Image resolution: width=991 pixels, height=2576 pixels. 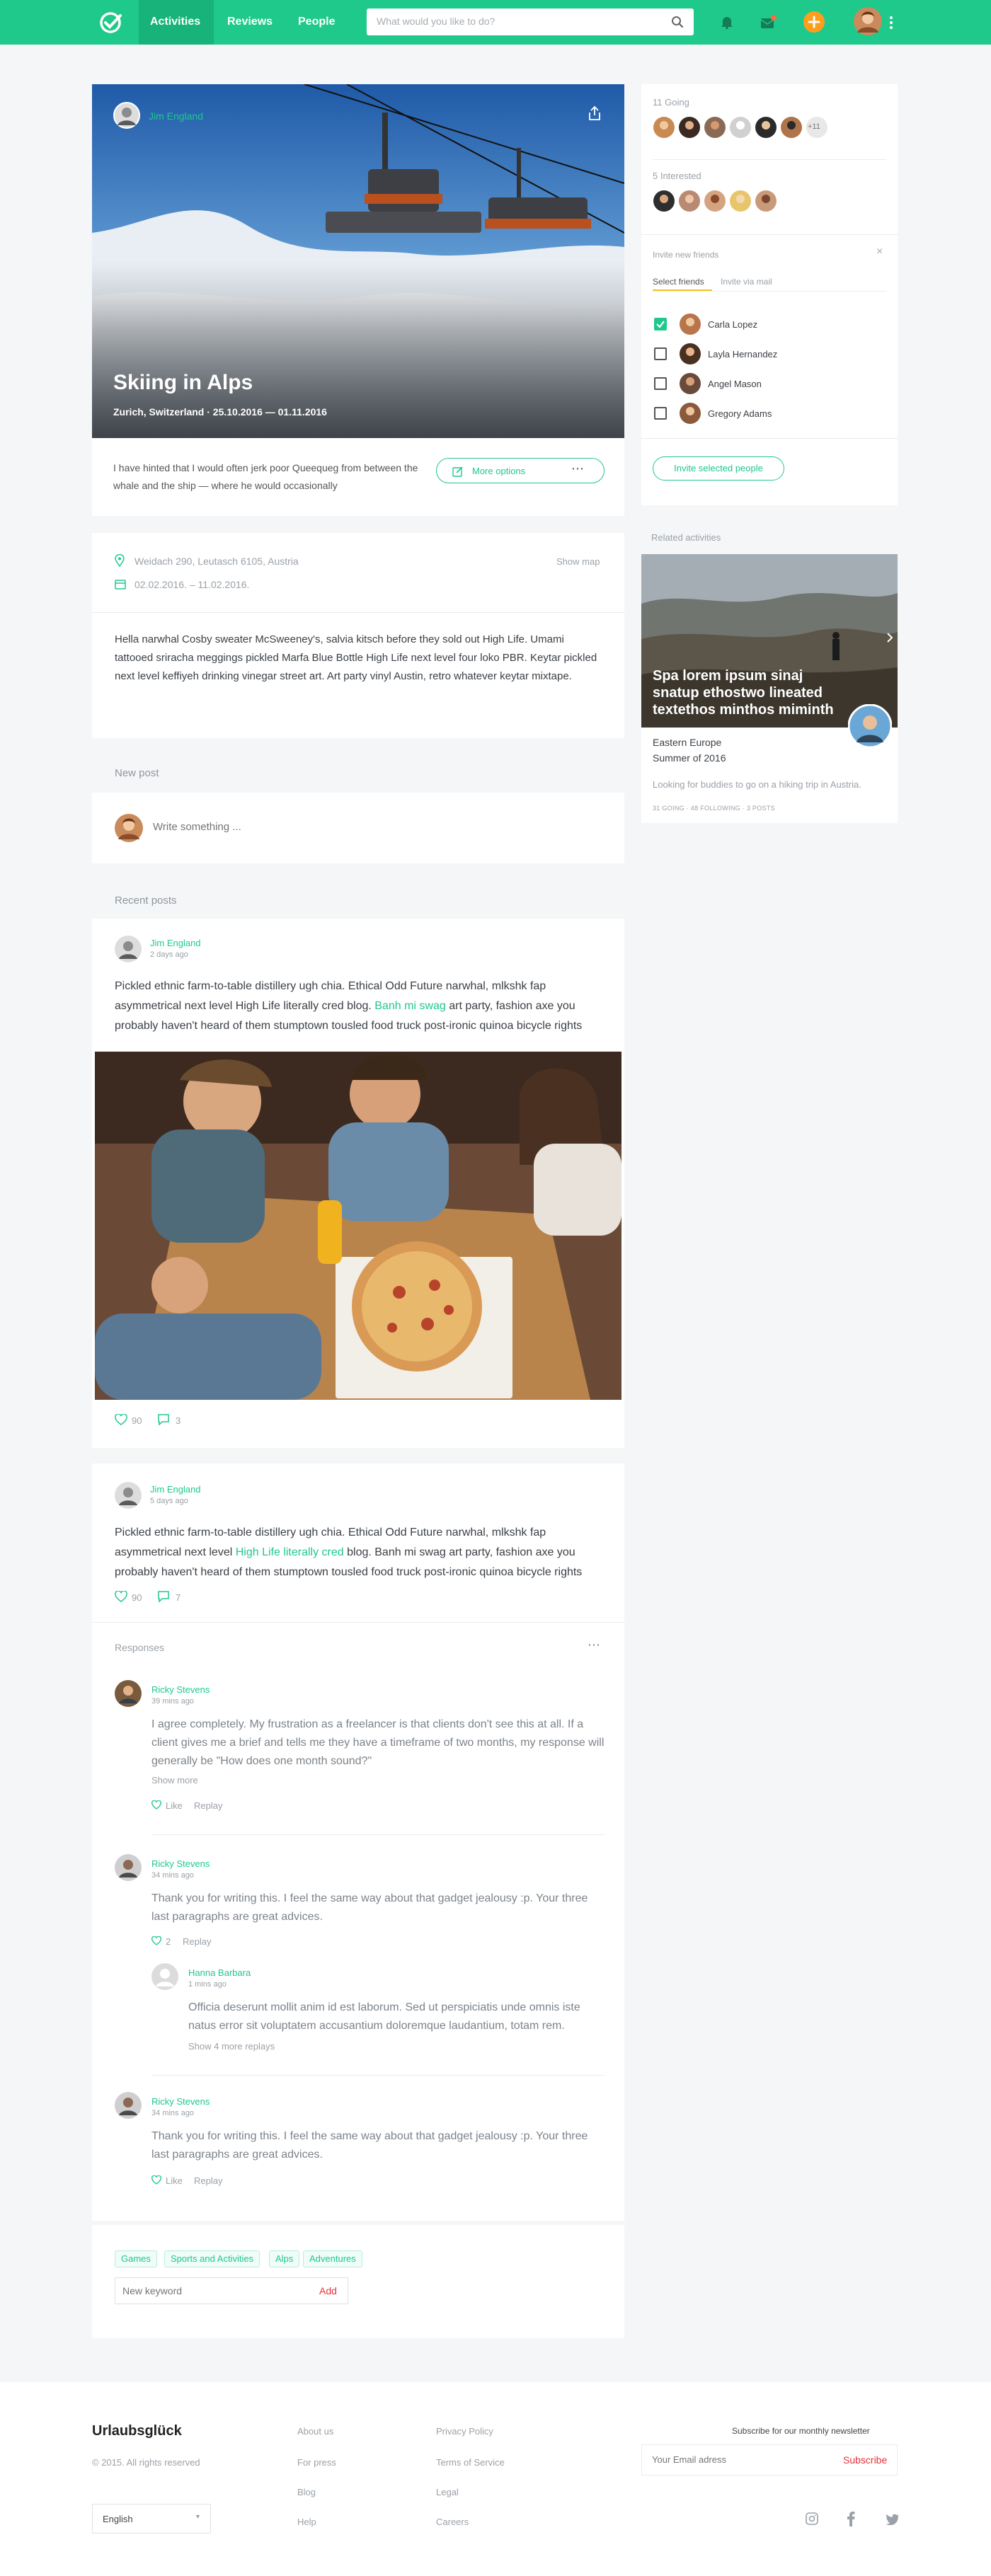 I want to click on tab-invite-via-mail: Invite via mail, so click(x=746, y=282).